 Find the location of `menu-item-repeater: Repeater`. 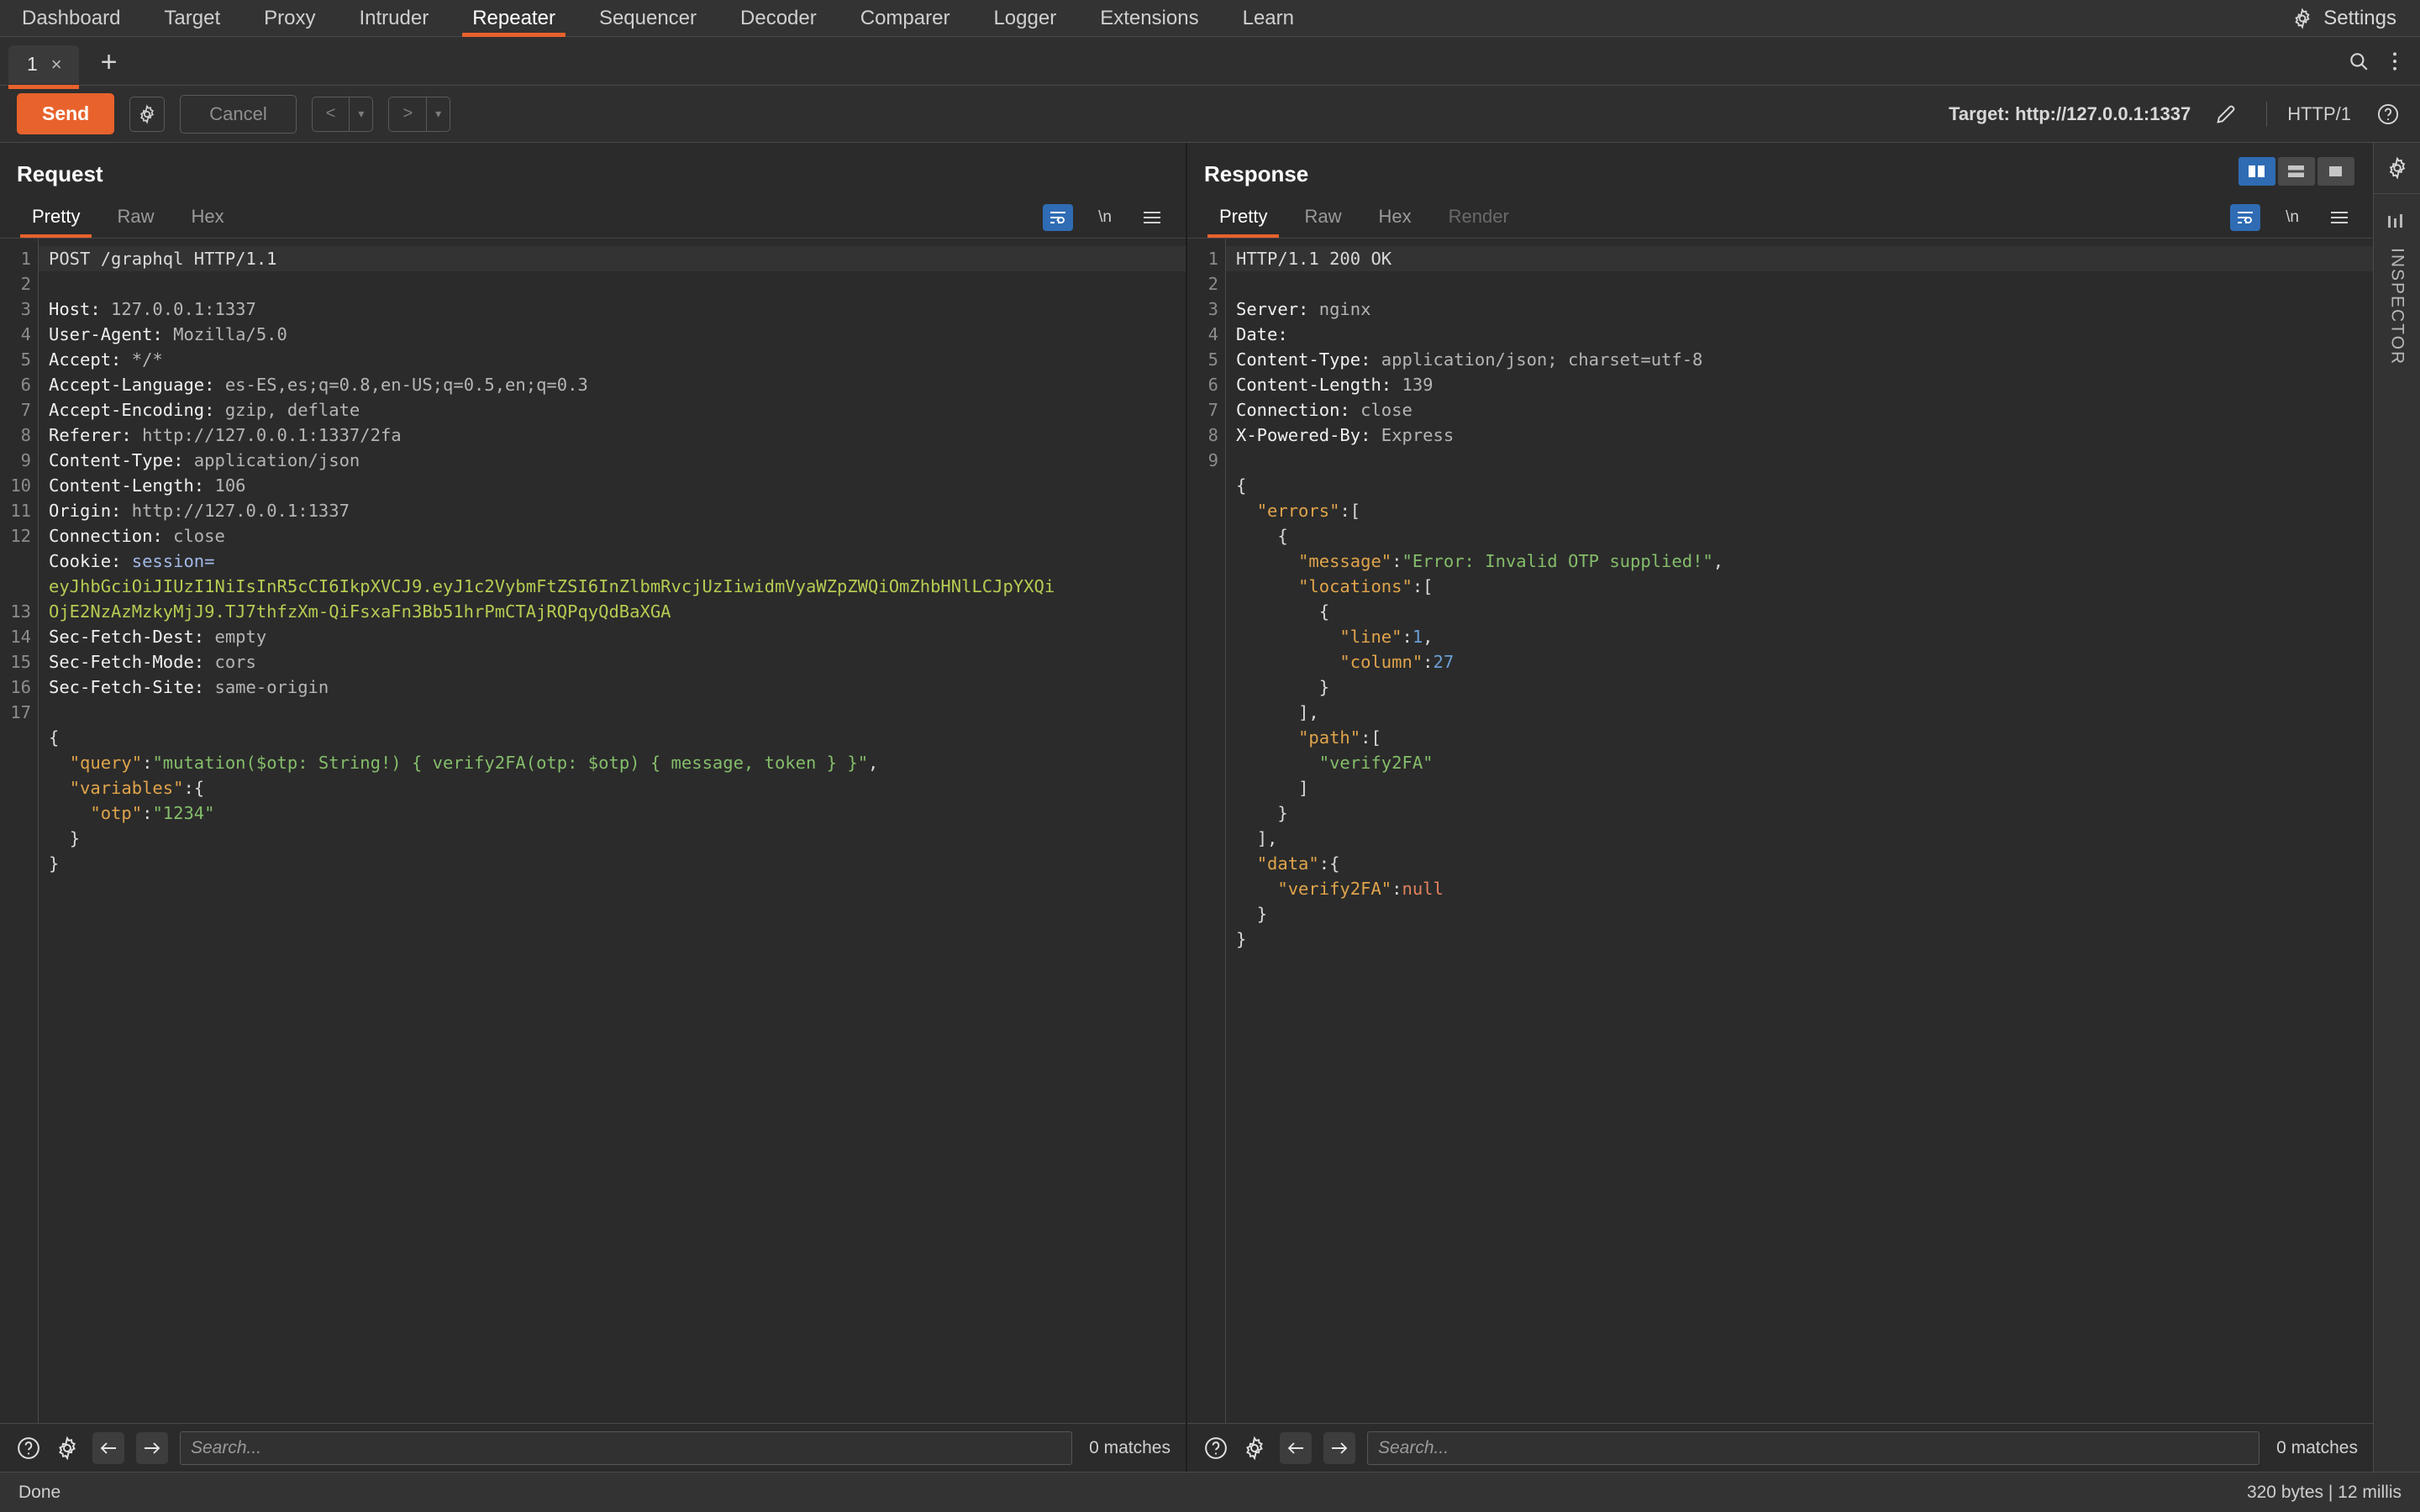

menu-item-repeater: Repeater is located at coordinates (513, 18).